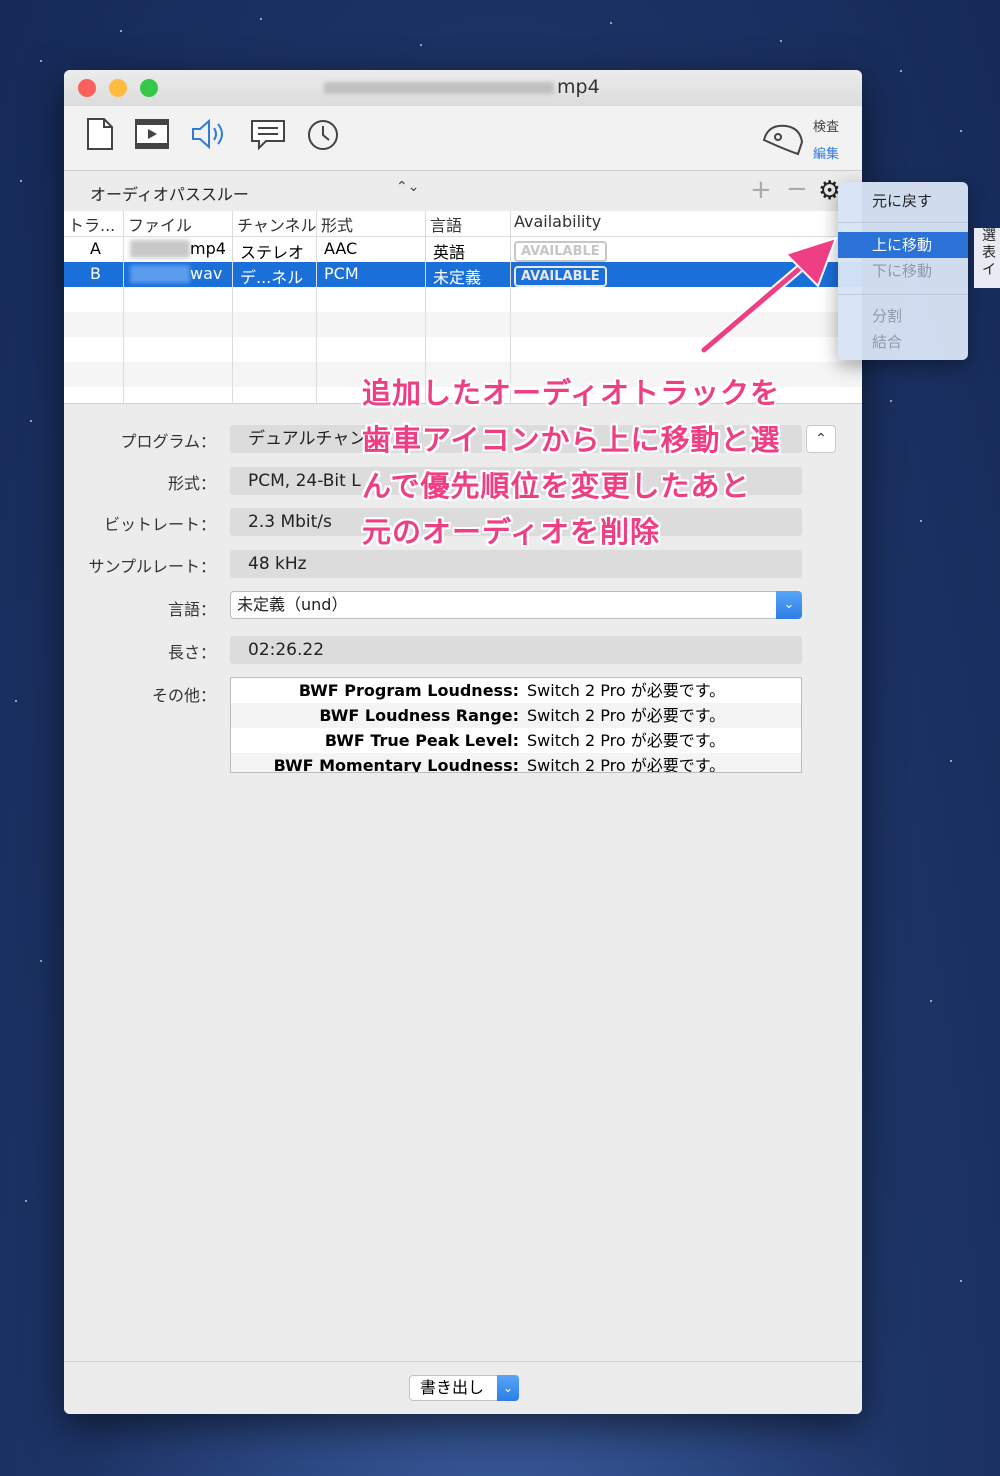 This screenshot has height=1476, width=1000. What do you see at coordinates (408, 690) in the screenshot?
I see `info-key: BWF Program Loudness:` at bounding box center [408, 690].